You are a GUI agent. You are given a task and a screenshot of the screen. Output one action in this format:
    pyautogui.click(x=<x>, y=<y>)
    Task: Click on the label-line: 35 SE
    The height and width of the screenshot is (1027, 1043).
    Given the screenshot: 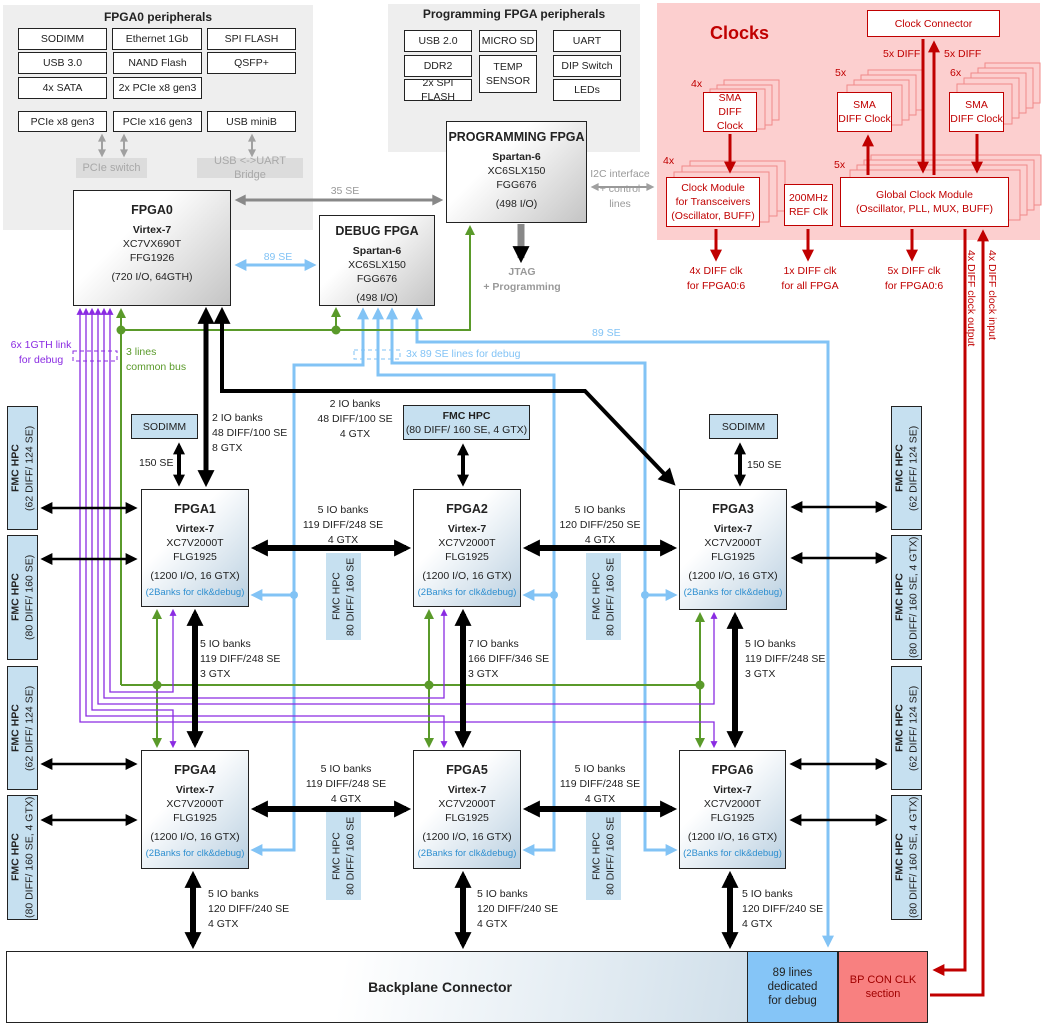 What is the action you would take?
    pyautogui.click(x=345, y=191)
    